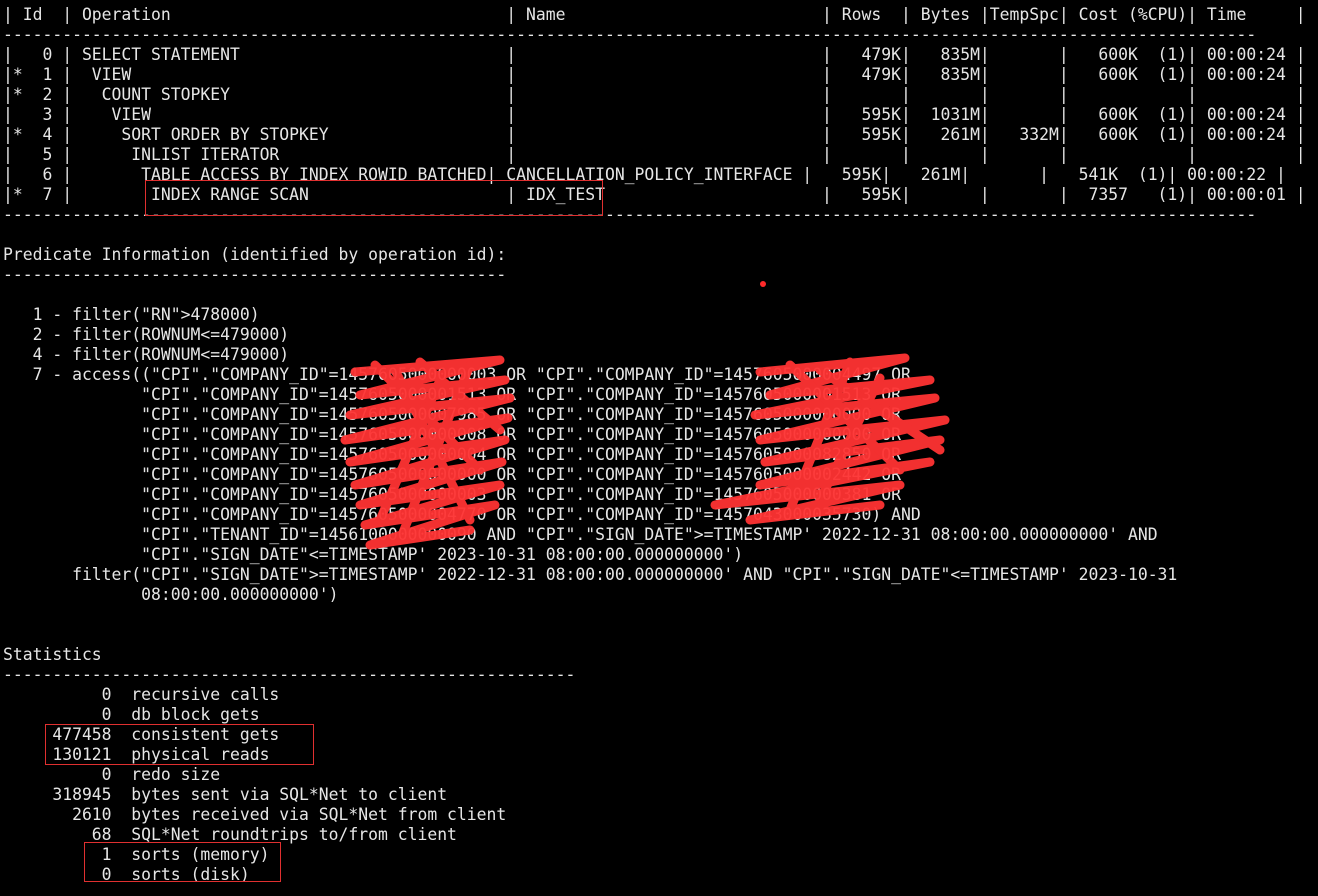 This screenshot has height=896, width=1318. Describe the element at coordinates (427, 452) in the screenshot. I see `redaction-left` at that location.